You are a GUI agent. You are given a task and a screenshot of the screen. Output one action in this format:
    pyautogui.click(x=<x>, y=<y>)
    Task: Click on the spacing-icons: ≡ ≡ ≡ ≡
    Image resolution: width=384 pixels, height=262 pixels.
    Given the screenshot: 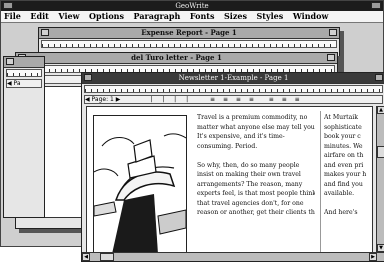 What is the action you would take?
    pyautogui.click(x=233, y=99)
    